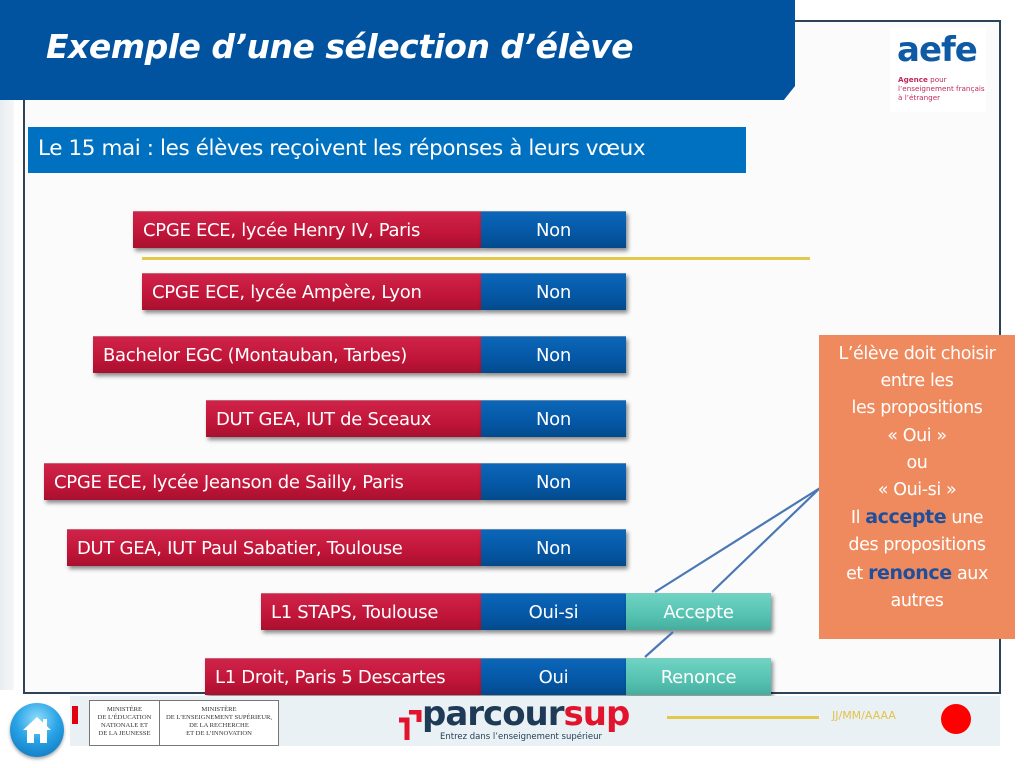  I want to click on wish-row: CPGE ECE, lycée Henry IV, Paris Non, so click(379, 230).